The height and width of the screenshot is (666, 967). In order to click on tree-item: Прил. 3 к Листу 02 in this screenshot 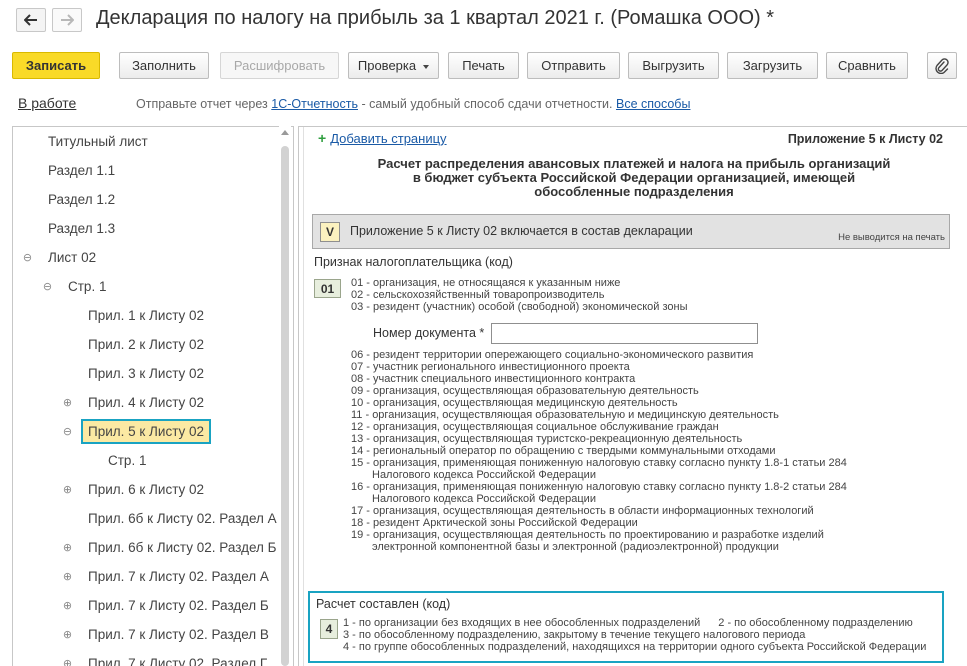, I will do `click(148, 373)`.